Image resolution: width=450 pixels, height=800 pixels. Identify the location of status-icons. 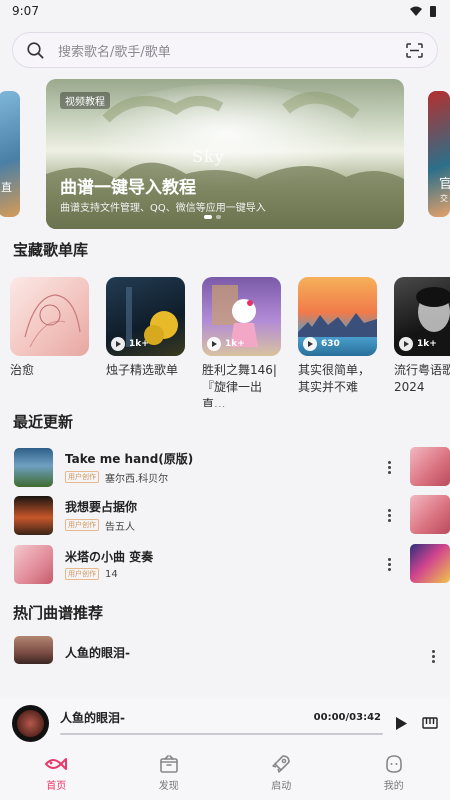
(423, 11).